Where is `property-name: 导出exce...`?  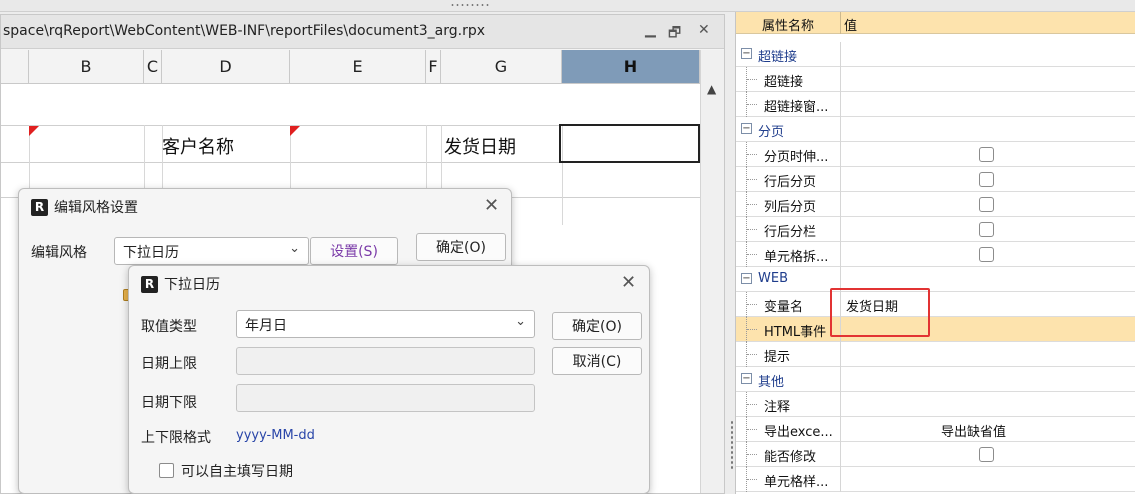 property-name: 导出exce... is located at coordinates (798, 432).